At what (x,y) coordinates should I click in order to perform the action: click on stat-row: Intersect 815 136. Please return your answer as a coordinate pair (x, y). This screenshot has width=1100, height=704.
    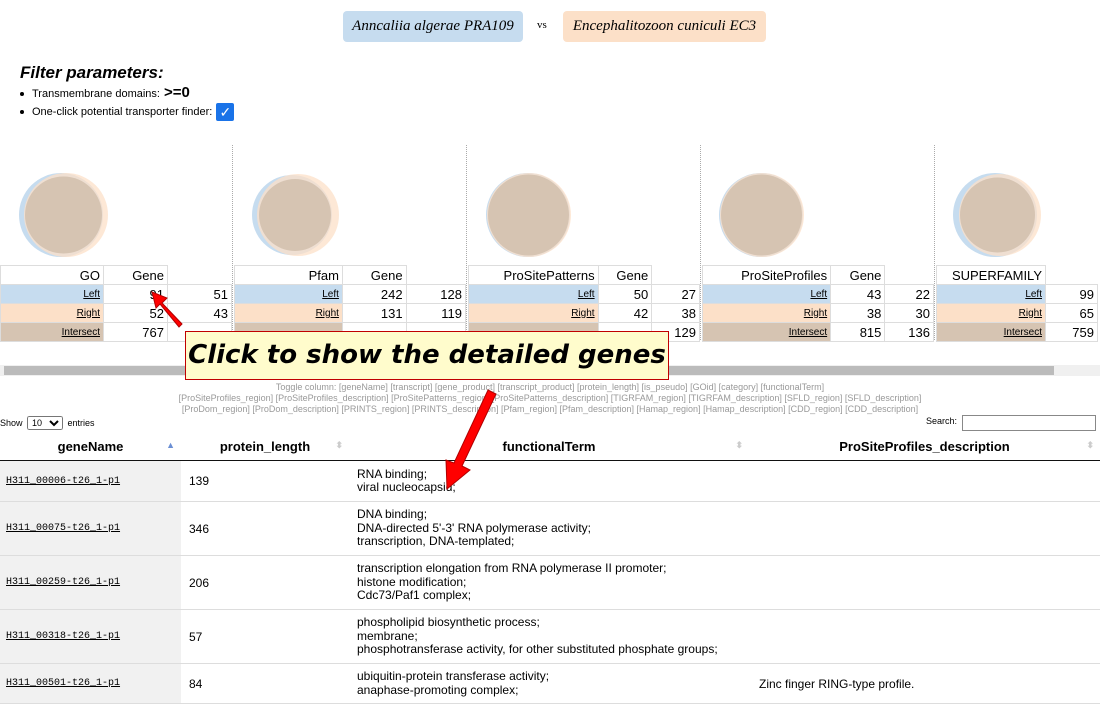
    Looking at the image, I should click on (817, 332).